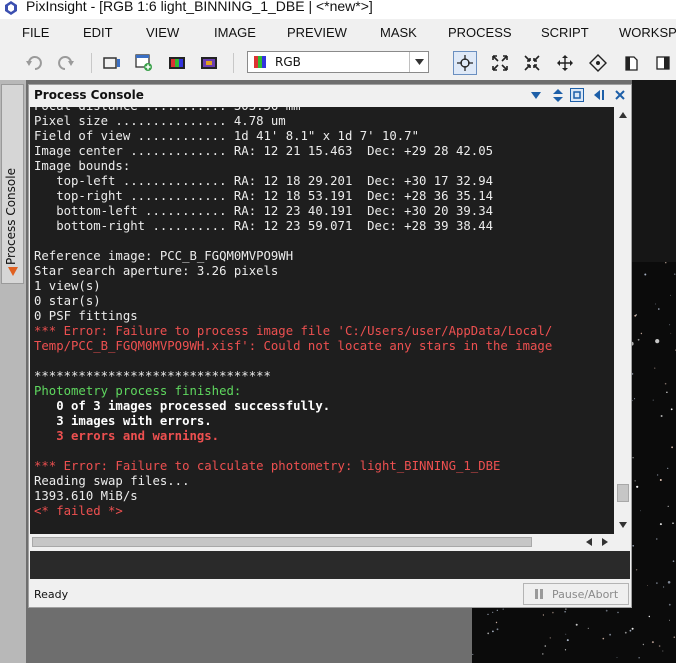 The image size is (676, 663). What do you see at coordinates (598, 63) in the screenshot?
I see `center-view-icon` at bounding box center [598, 63].